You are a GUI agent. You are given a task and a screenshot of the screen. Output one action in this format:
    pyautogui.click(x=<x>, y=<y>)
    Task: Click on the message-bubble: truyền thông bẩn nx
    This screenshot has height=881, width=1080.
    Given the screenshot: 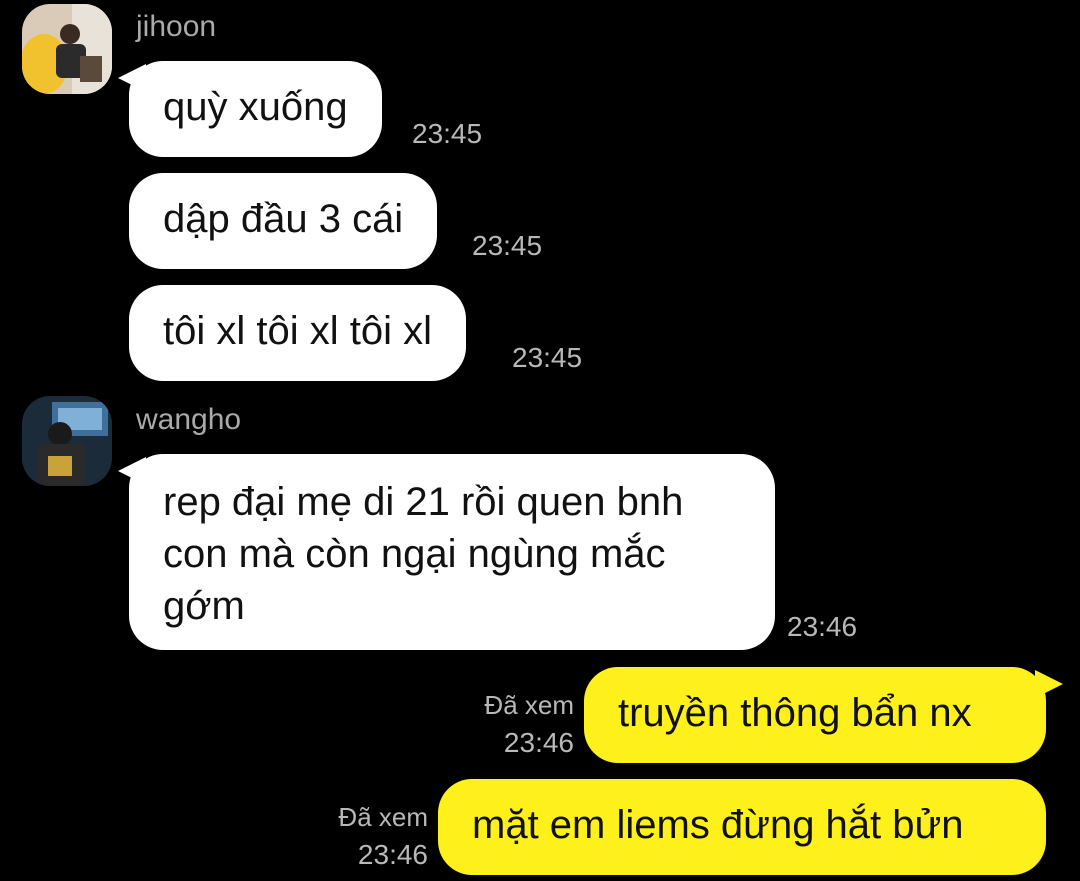 What is the action you would take?
    pyautogui.click(x=815, y=715)
    